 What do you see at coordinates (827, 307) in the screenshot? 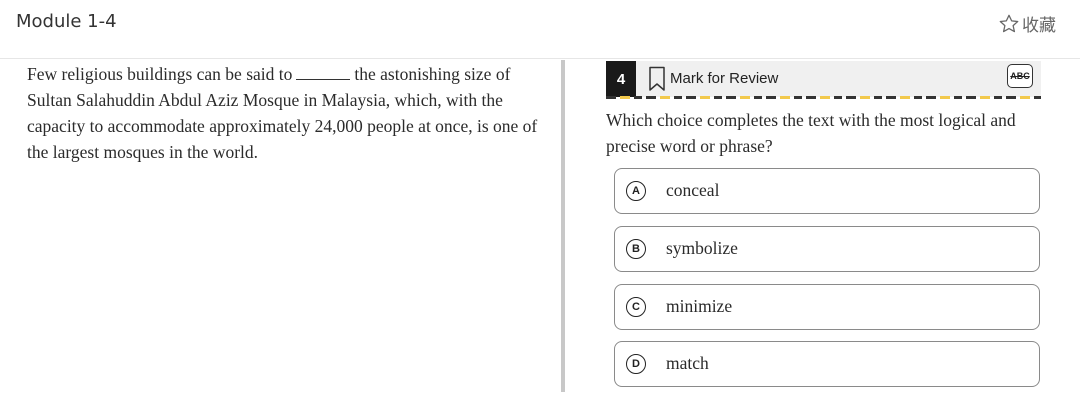
I see `choice-c: C minimize` at bounding box center [827, 307].